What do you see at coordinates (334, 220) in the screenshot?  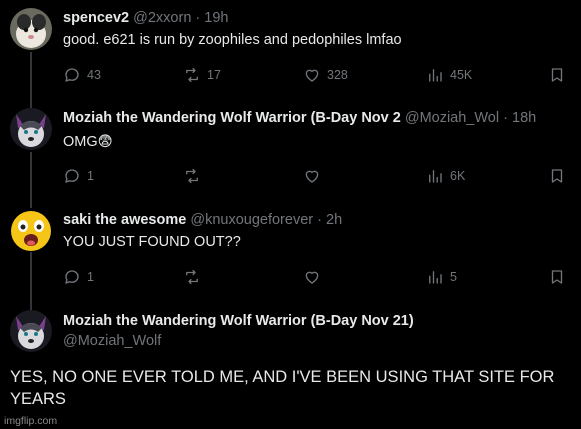 I see `timestamp: 2h` at bounding box center [334, 220].